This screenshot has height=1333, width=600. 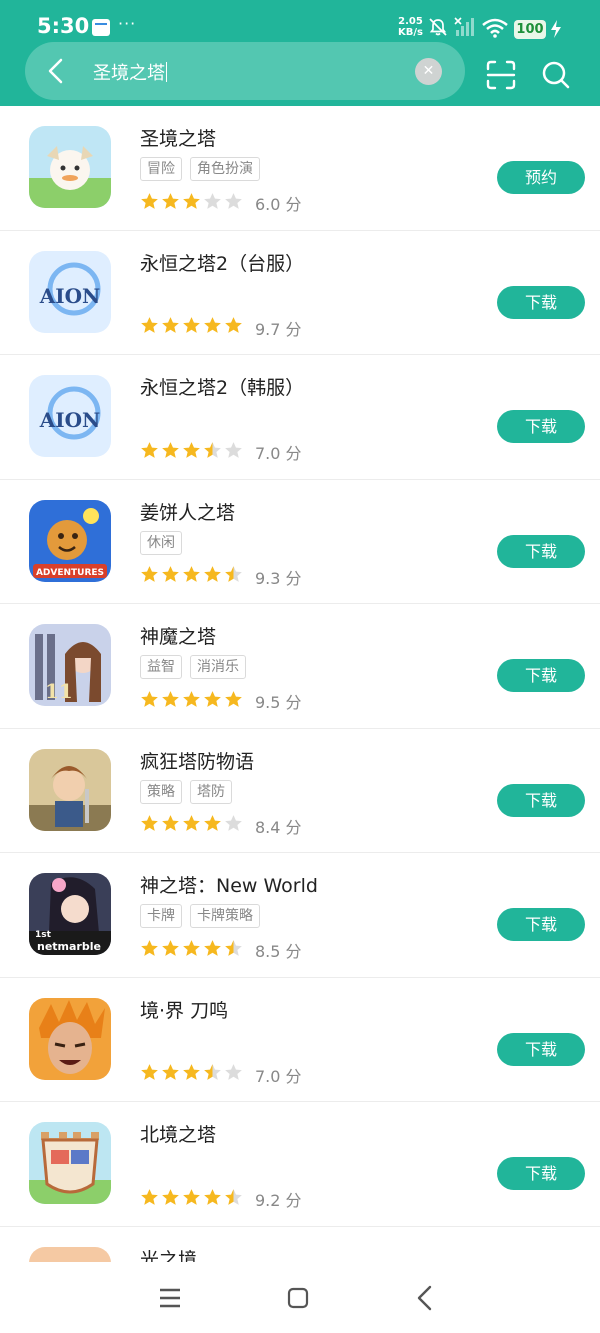 I want to click on app-tags: 卡牌 卡牌策略, so click(x=204, y=916).